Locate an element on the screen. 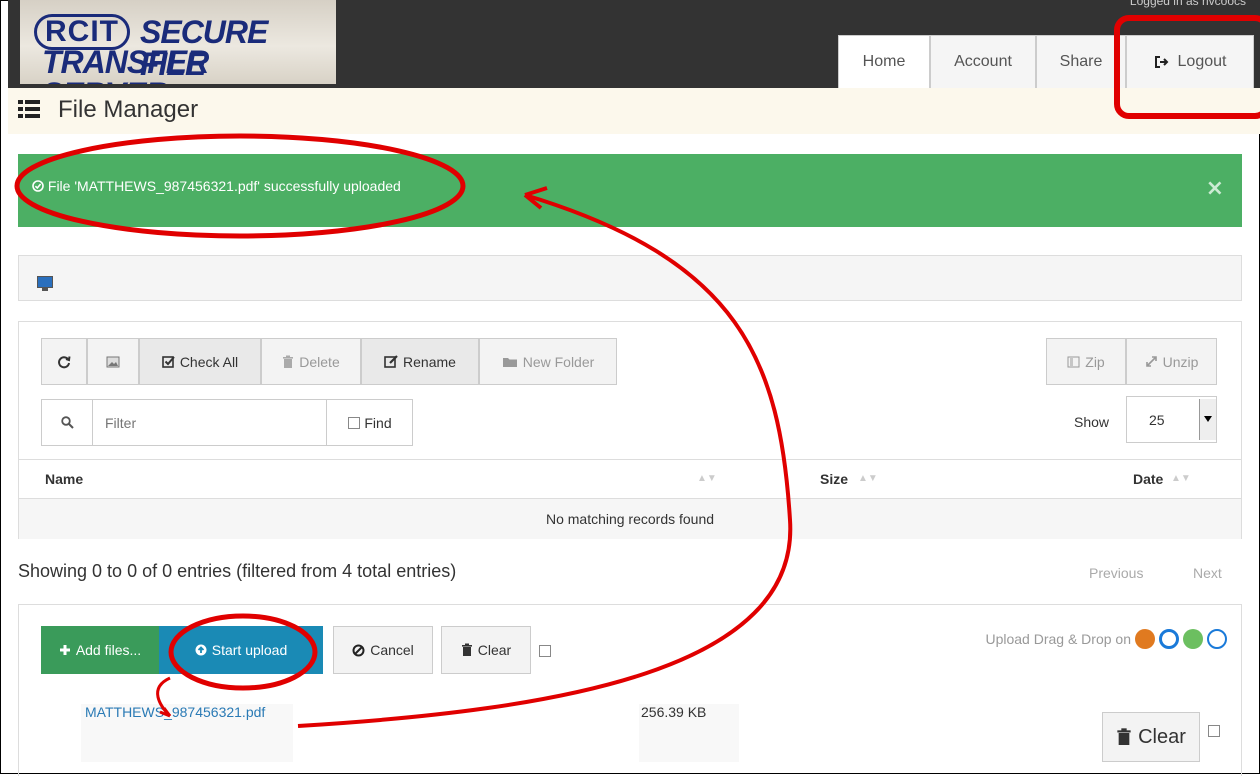  thumbnail-view-button is located at coordinates (113, 361).